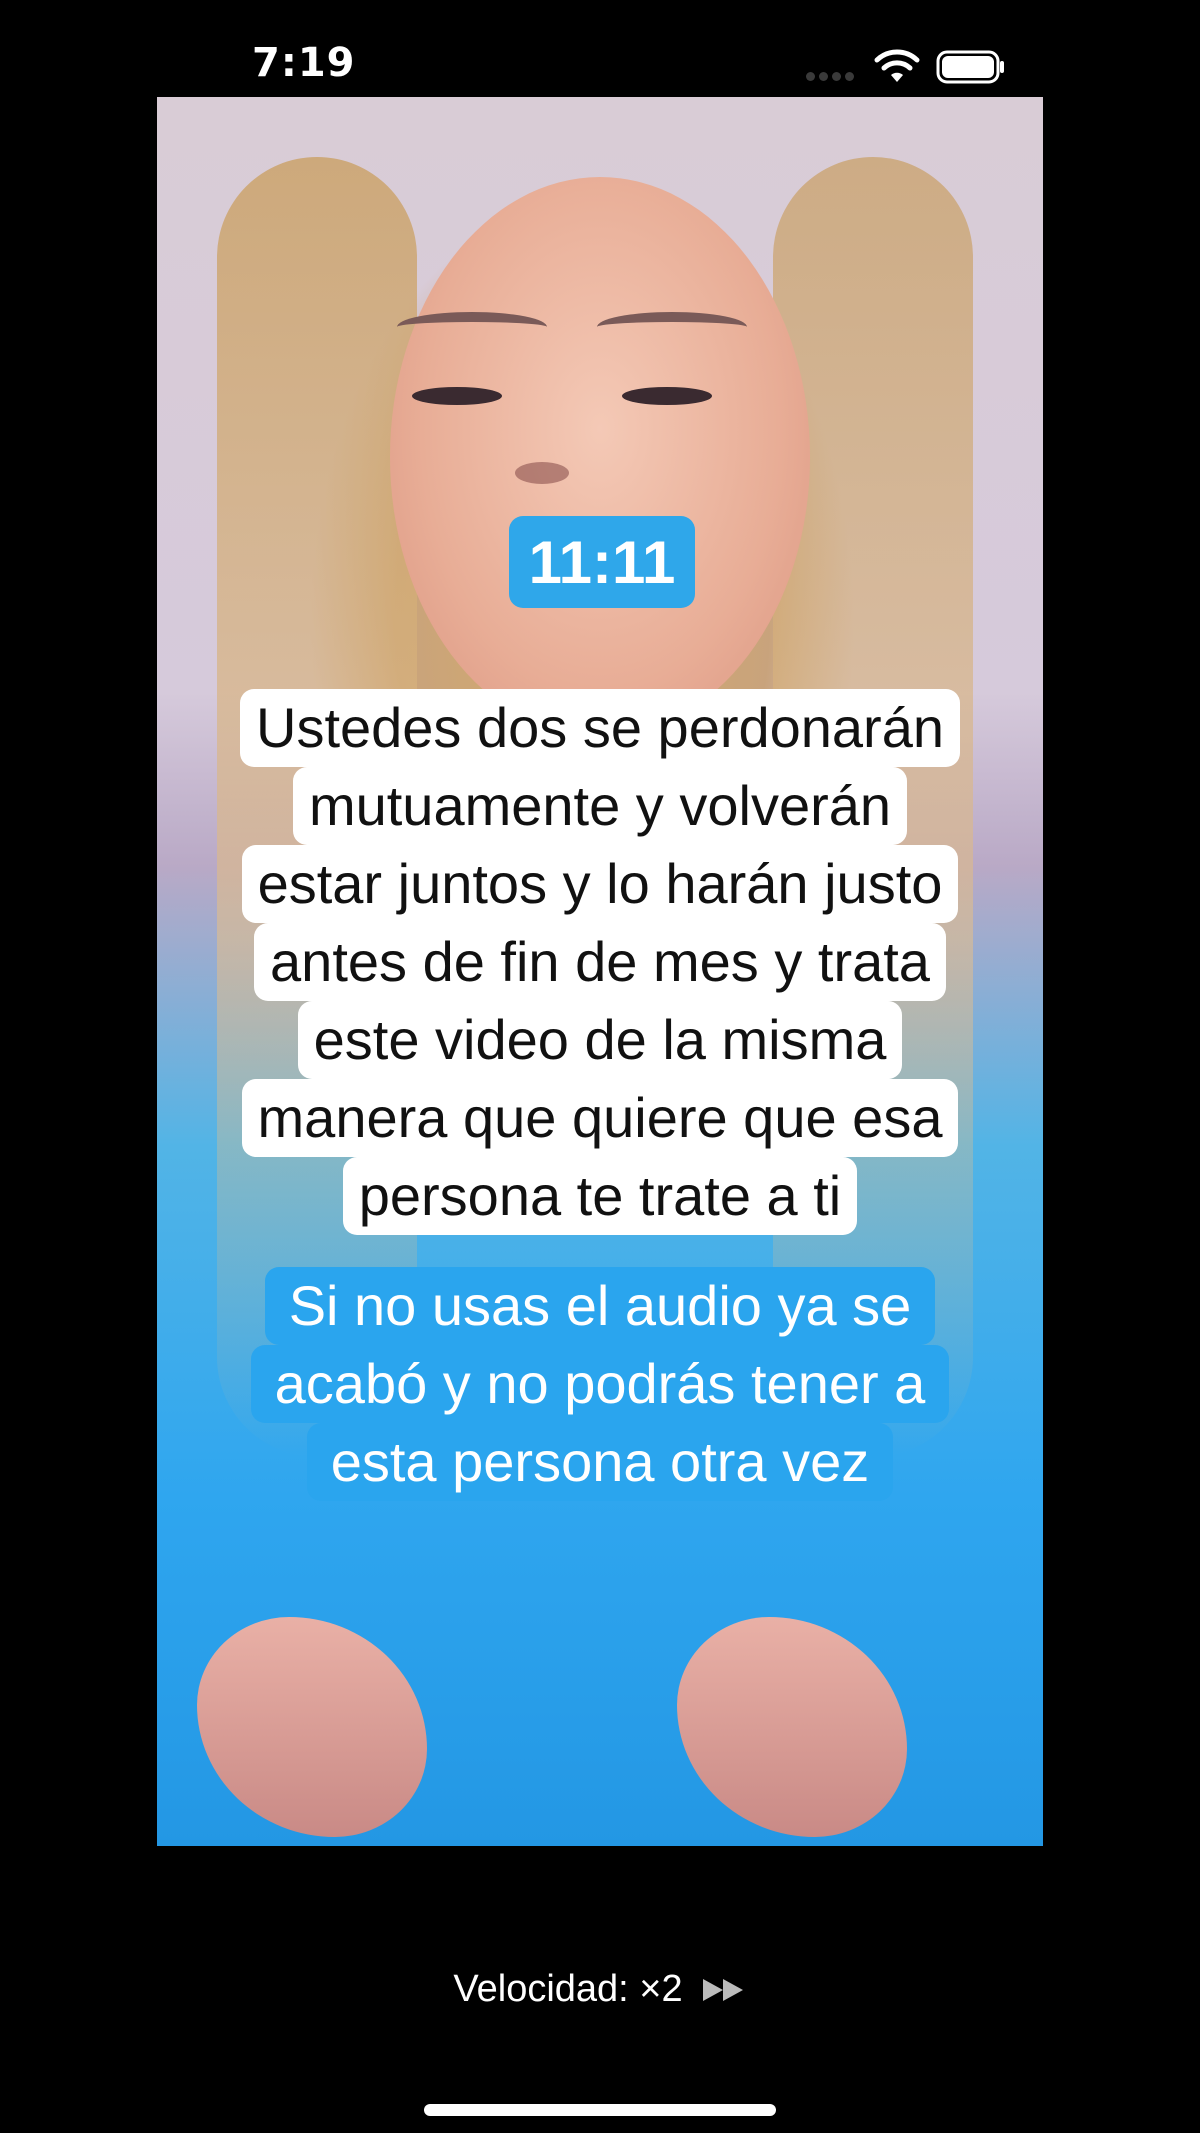 This screenshot has width=1200, height=2133. Describe the element at coordinates (600, 1118) in the screenshot. I see `caption-line: manera que quiere que esa` at that location.